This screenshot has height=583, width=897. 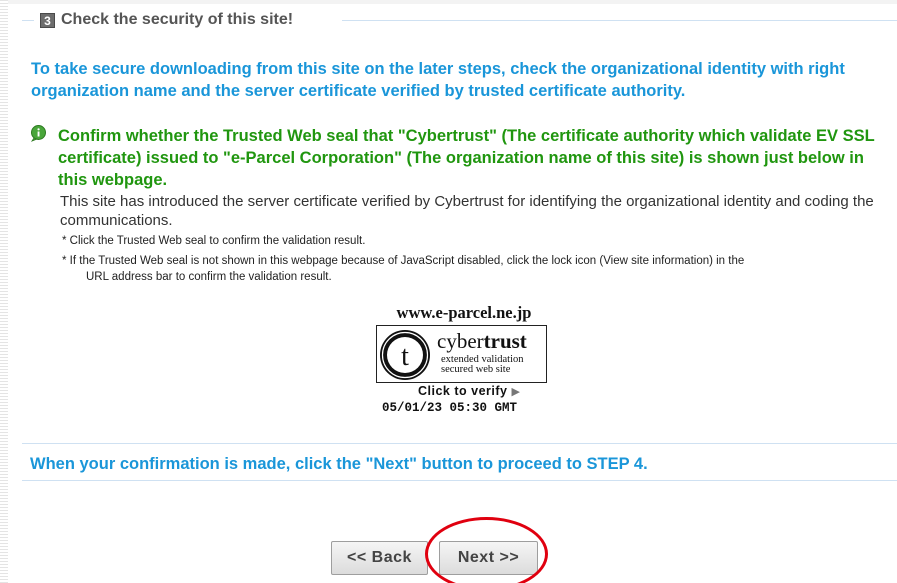 I want to click on cybertrust-logo-icon: t, so click(x=405, y=355).